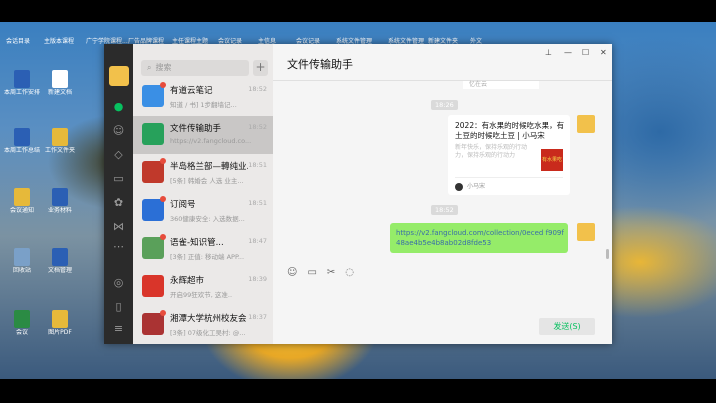 The image size is (716, 403). Describe the element at coordinates (149, 67) in the screenshot. I see `search-icon: ⌕` at that location.